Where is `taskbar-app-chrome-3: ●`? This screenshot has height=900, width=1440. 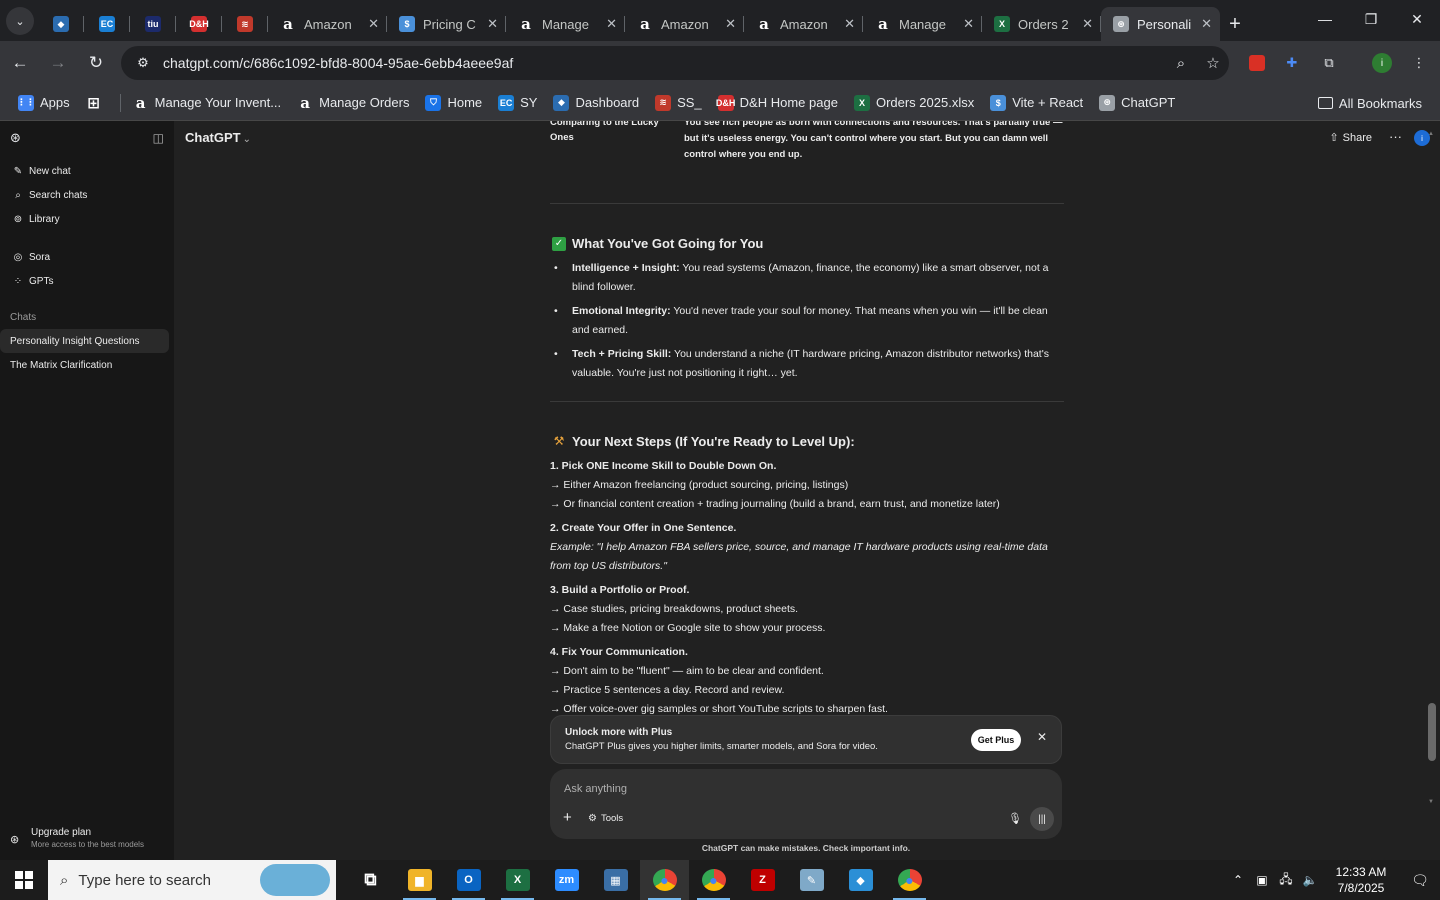 taskbar-app-chrome-3: ● is located at coordinates (909, 880).